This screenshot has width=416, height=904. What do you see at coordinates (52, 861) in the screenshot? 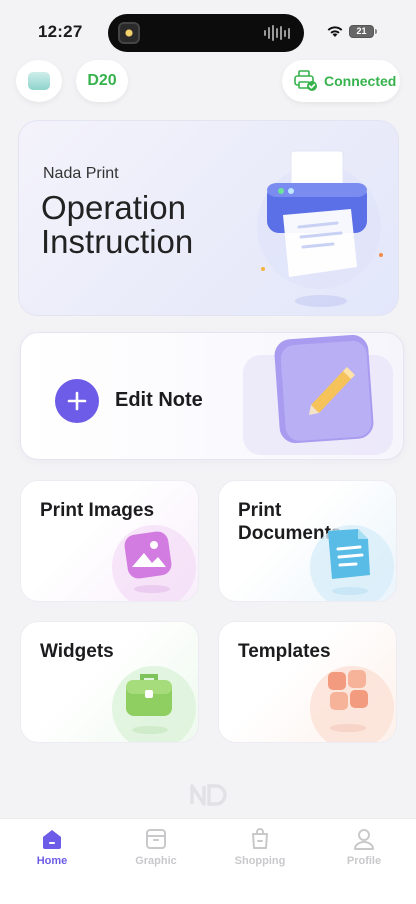
I see `tab-home-label: Home` at bounding box center [52, 861].